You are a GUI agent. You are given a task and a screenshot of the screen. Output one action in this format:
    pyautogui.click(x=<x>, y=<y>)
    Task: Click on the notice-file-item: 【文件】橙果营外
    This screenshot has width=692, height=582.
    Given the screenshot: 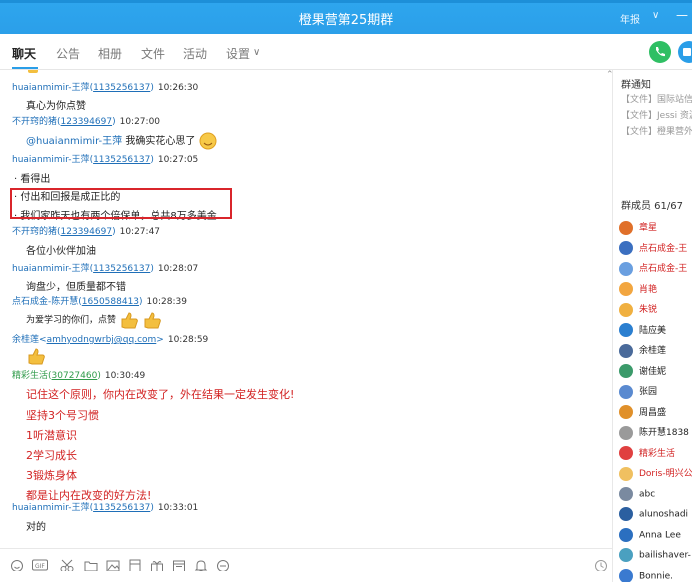 What is the action you would take?
    pyautogui.click(x=656, y=130)
    